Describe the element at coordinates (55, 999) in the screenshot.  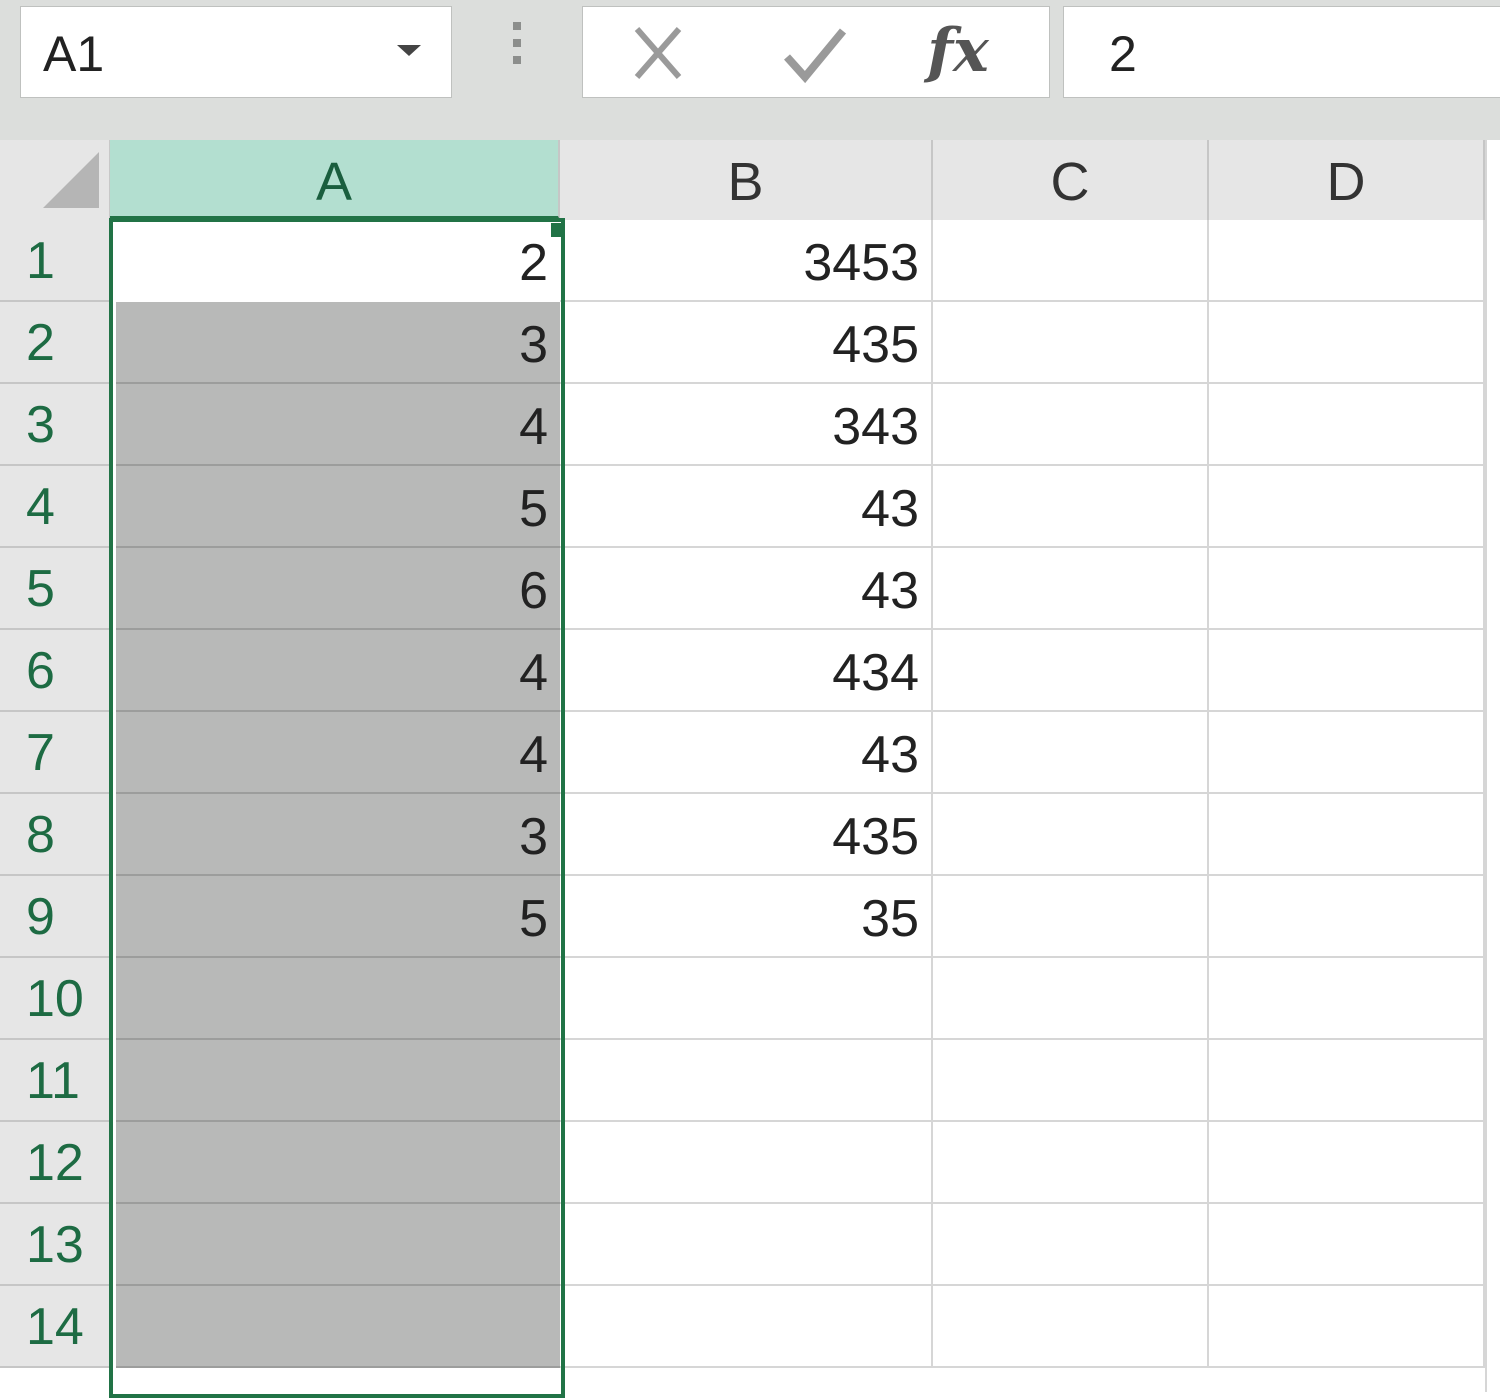
I see `row-header-10: 10` at that location.